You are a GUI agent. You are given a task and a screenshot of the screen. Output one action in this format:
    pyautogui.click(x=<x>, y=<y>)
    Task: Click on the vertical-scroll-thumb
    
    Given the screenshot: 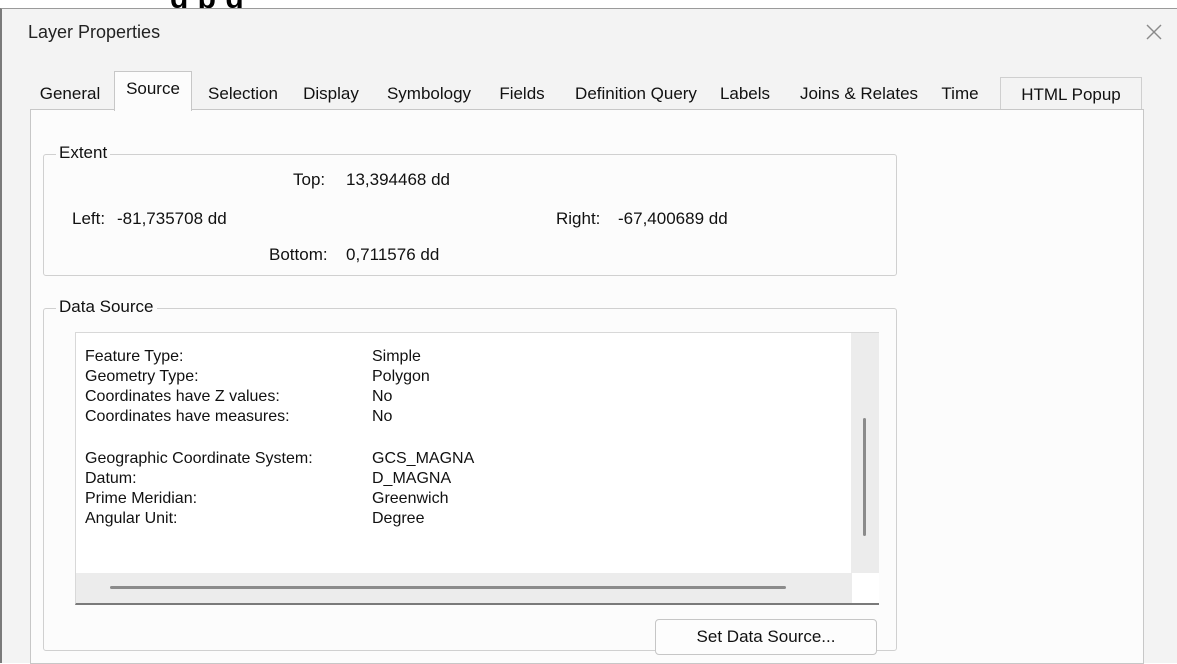 What is the action you would take?
    pyautogui.click(x=864, y=477)
    